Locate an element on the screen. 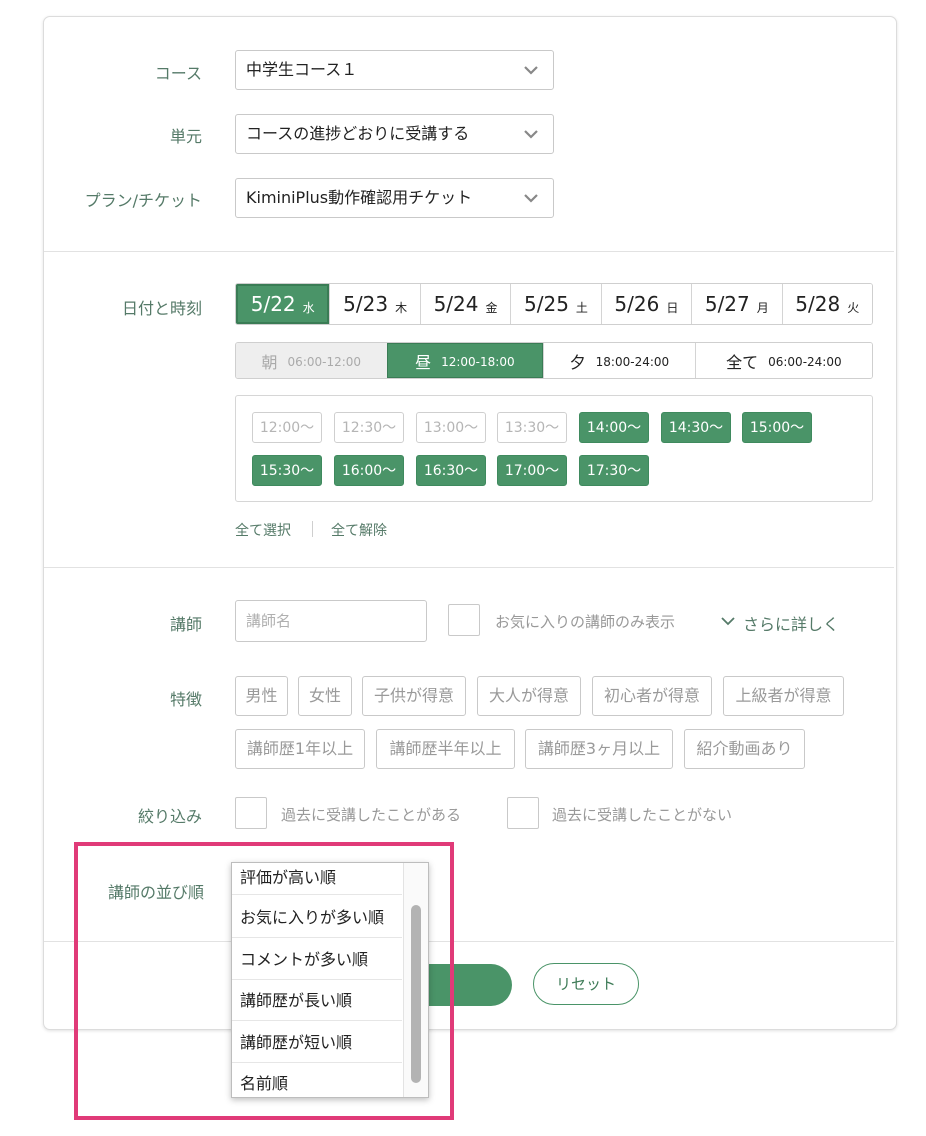  feature-tag: 講師歴半年以上 is located at coordinates (445, 749).